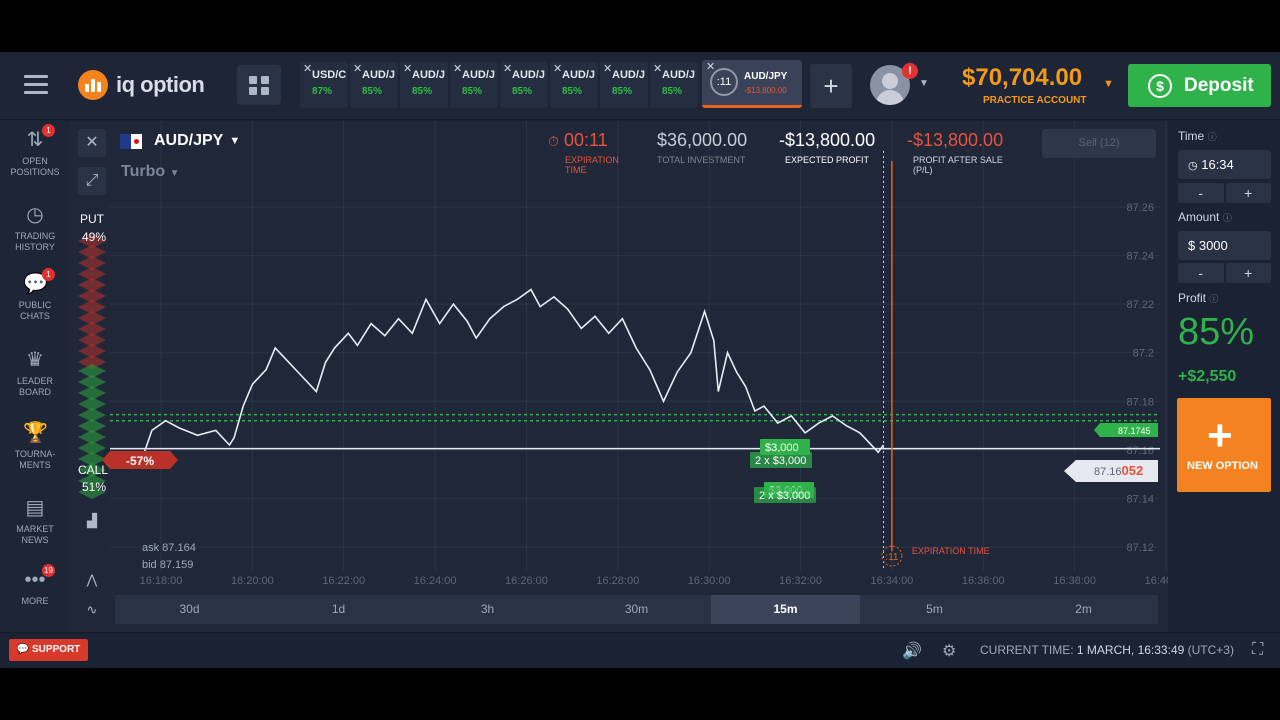  I want to click on balance-chevron-down-icon: ▼, so click(1108, 84).